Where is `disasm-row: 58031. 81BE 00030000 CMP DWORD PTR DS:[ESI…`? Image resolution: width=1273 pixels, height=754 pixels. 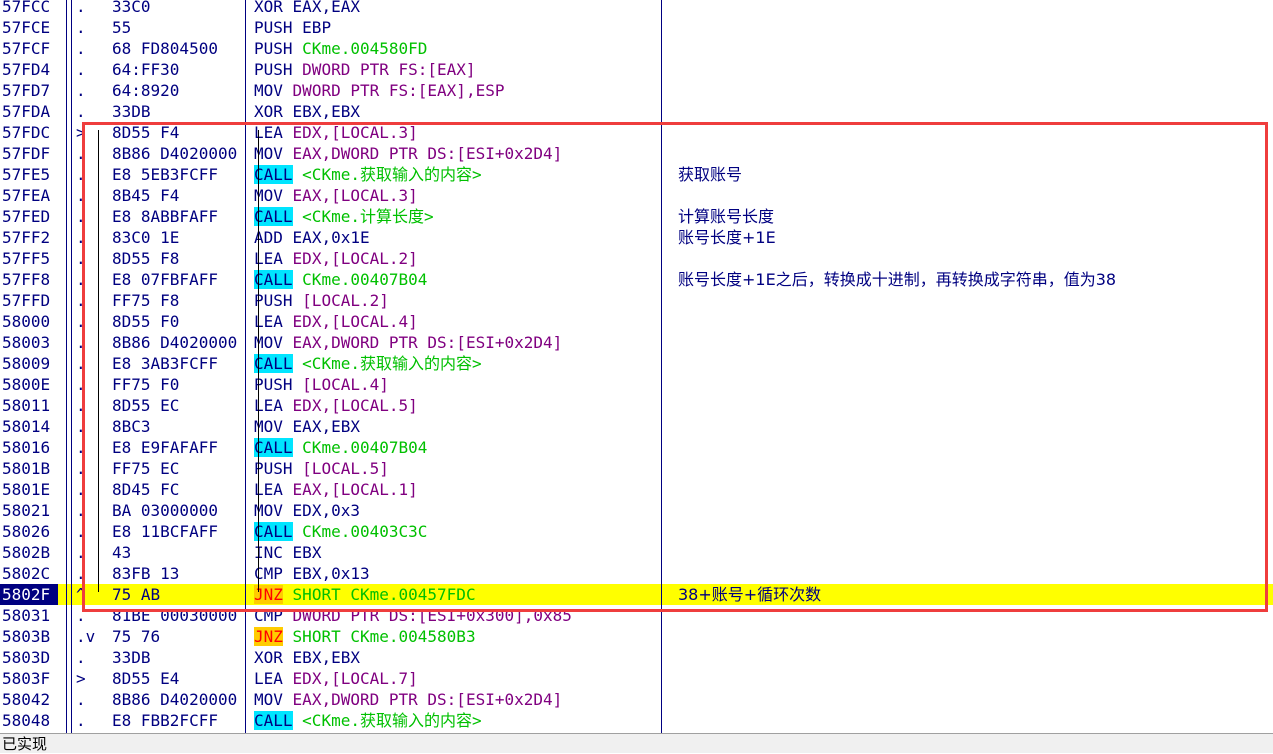
disasm-row: 58031. 81BE 00030000 CMP DWORD PTR DS:[ESI… is located at coordinates (636, 615).